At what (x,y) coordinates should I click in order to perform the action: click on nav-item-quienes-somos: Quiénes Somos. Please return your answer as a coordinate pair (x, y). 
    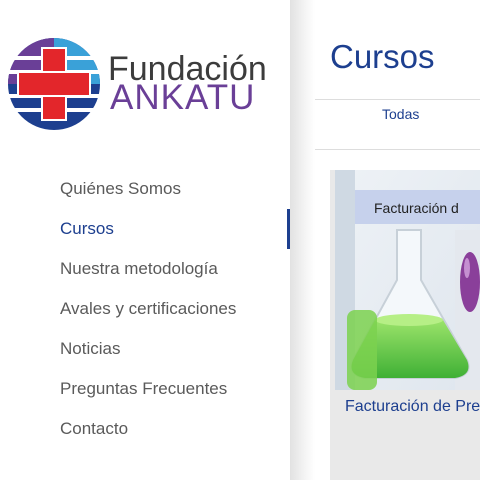
    Looking at the image, I should click on (148, 190).